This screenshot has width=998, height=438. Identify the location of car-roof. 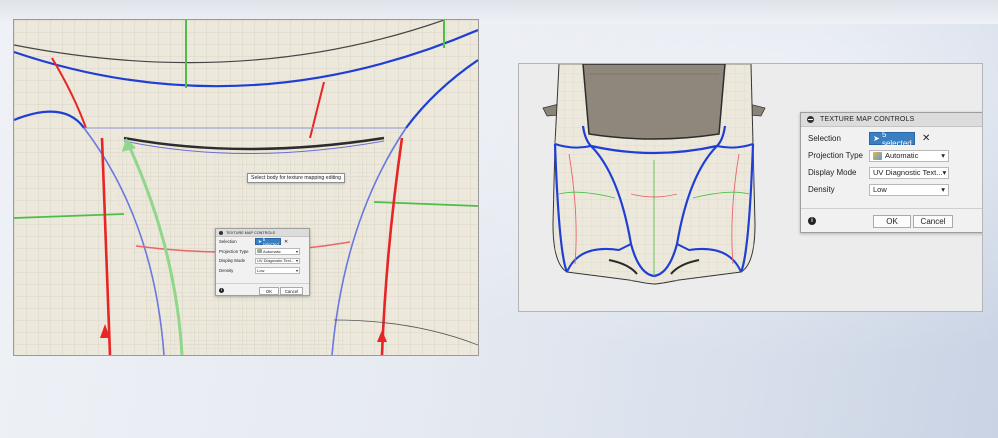
(654, 102).